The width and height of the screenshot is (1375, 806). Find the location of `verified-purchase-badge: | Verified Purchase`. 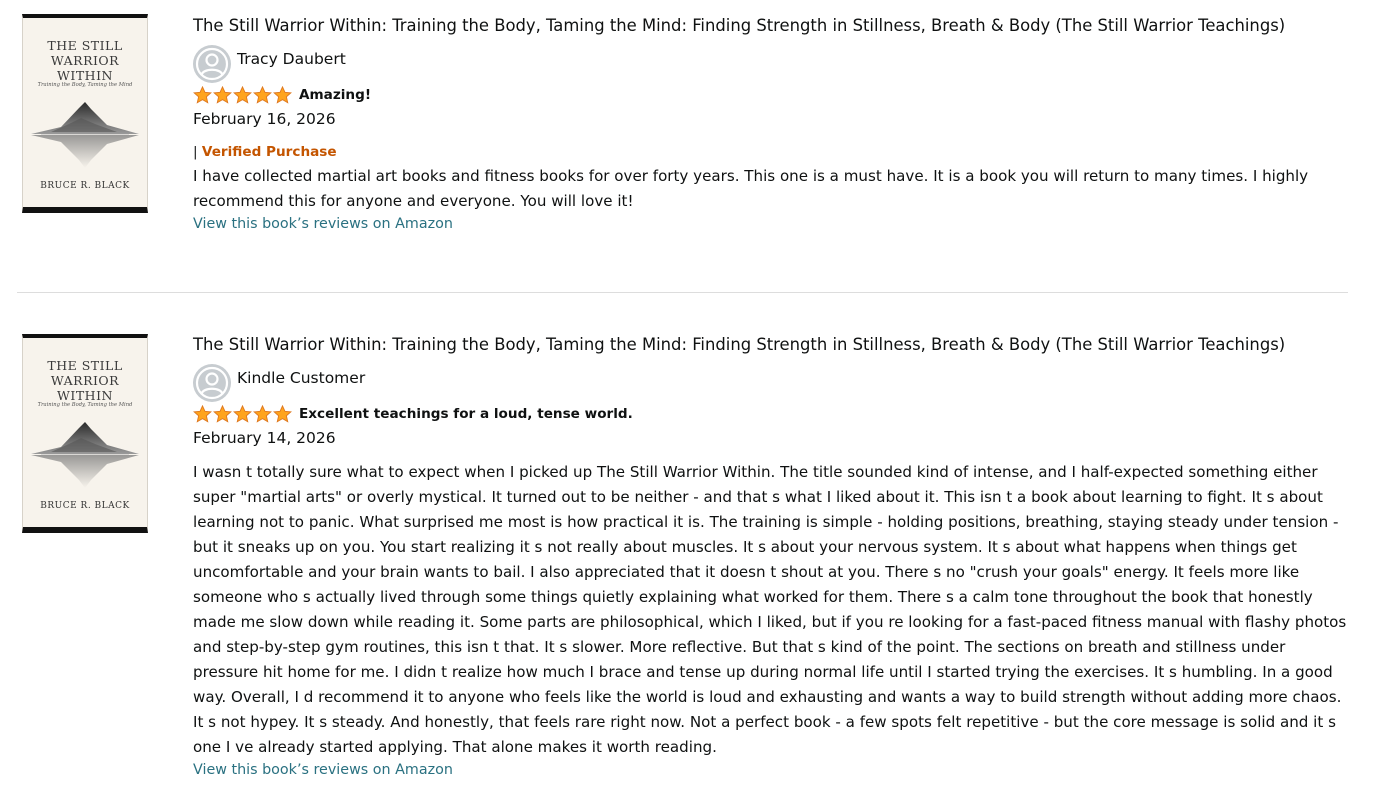

verified-purchase-badge: | Verified Purchase is located at coordinates (770, 152).